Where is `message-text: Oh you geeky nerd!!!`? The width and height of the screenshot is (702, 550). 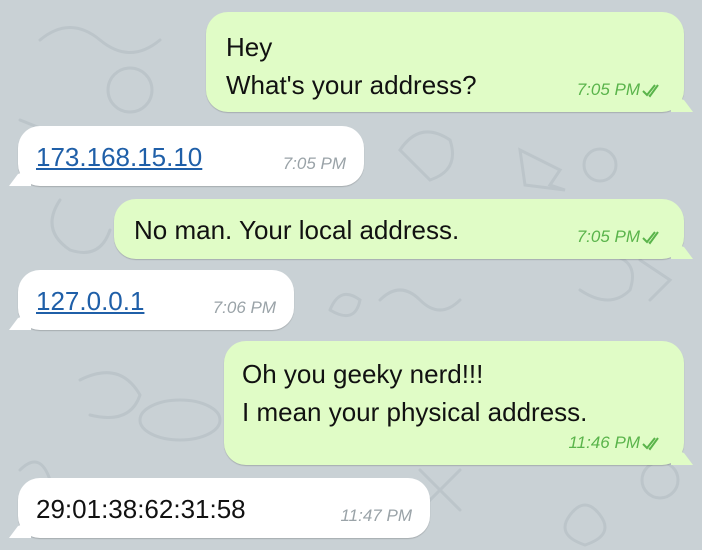 message-text: Oh you geeky nerd!!! is located at coordinates (363, 374).